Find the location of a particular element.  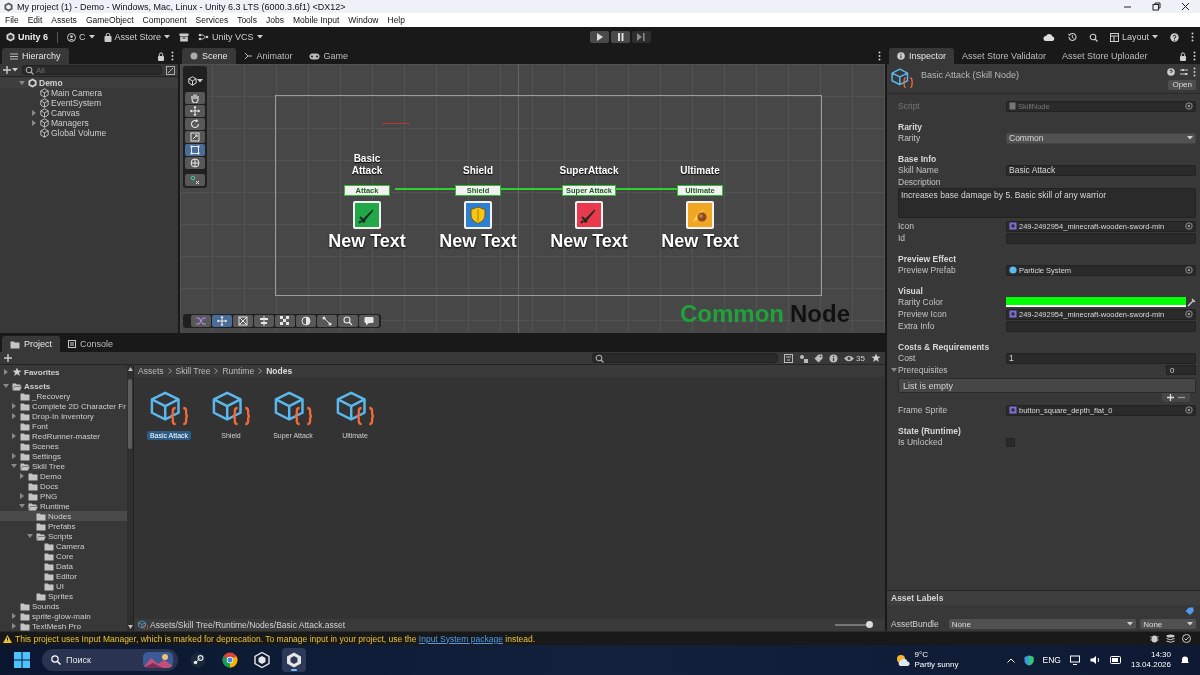

folder-item: Sounds is located at coordinates (63, 606).